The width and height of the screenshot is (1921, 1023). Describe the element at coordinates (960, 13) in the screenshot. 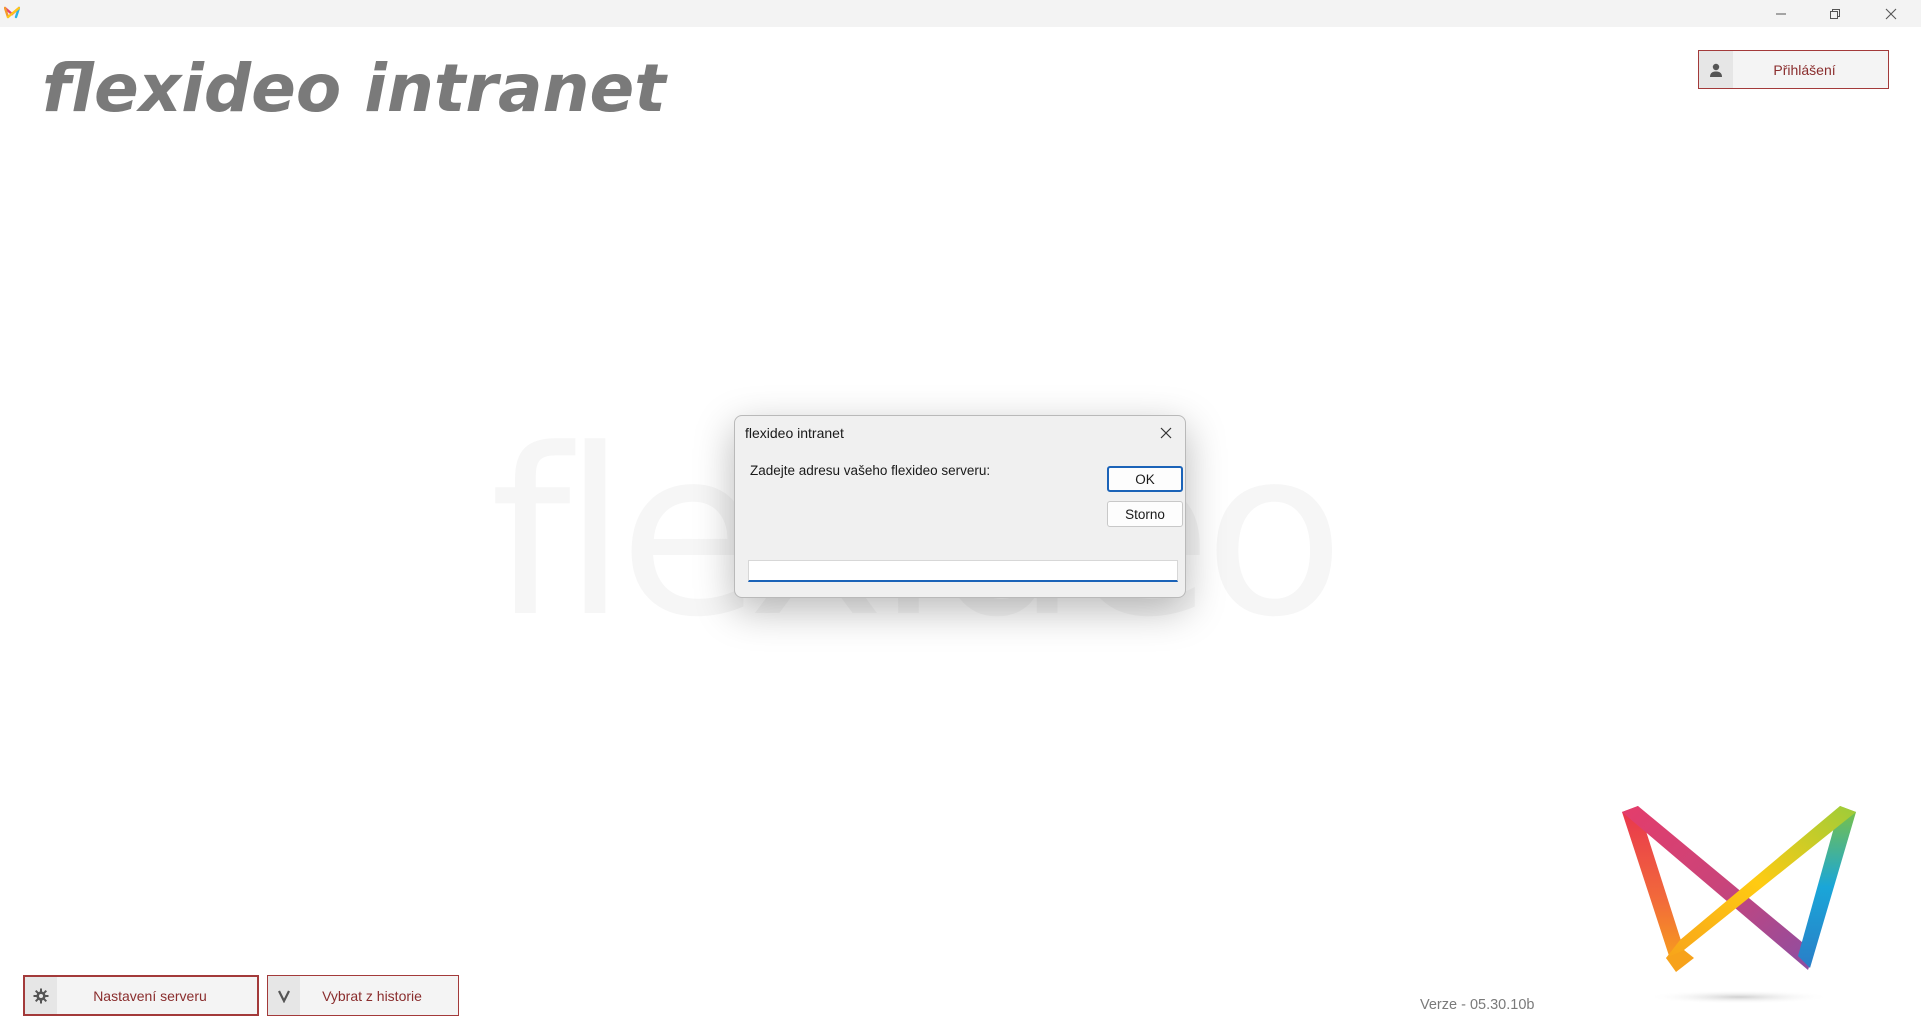

I see `title-bar` at that location.